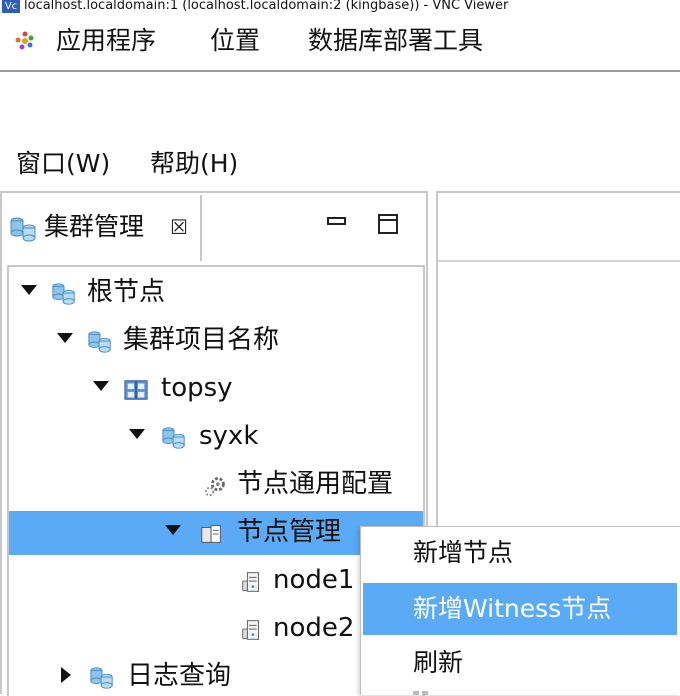 This screenshot has width=680, height=696. I want to click on cluster-grid-icon, so click(136, 390).